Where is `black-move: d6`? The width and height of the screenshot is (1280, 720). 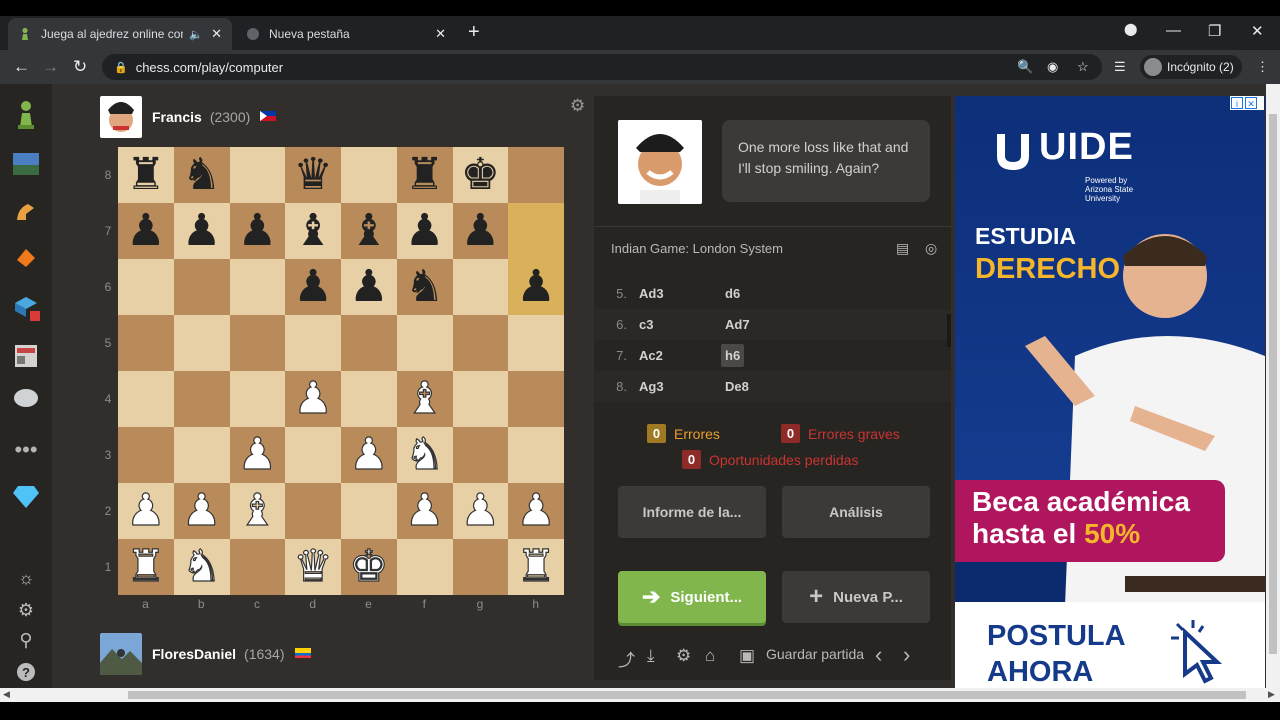
black-move: d6 is located at coordinates (732, 293).